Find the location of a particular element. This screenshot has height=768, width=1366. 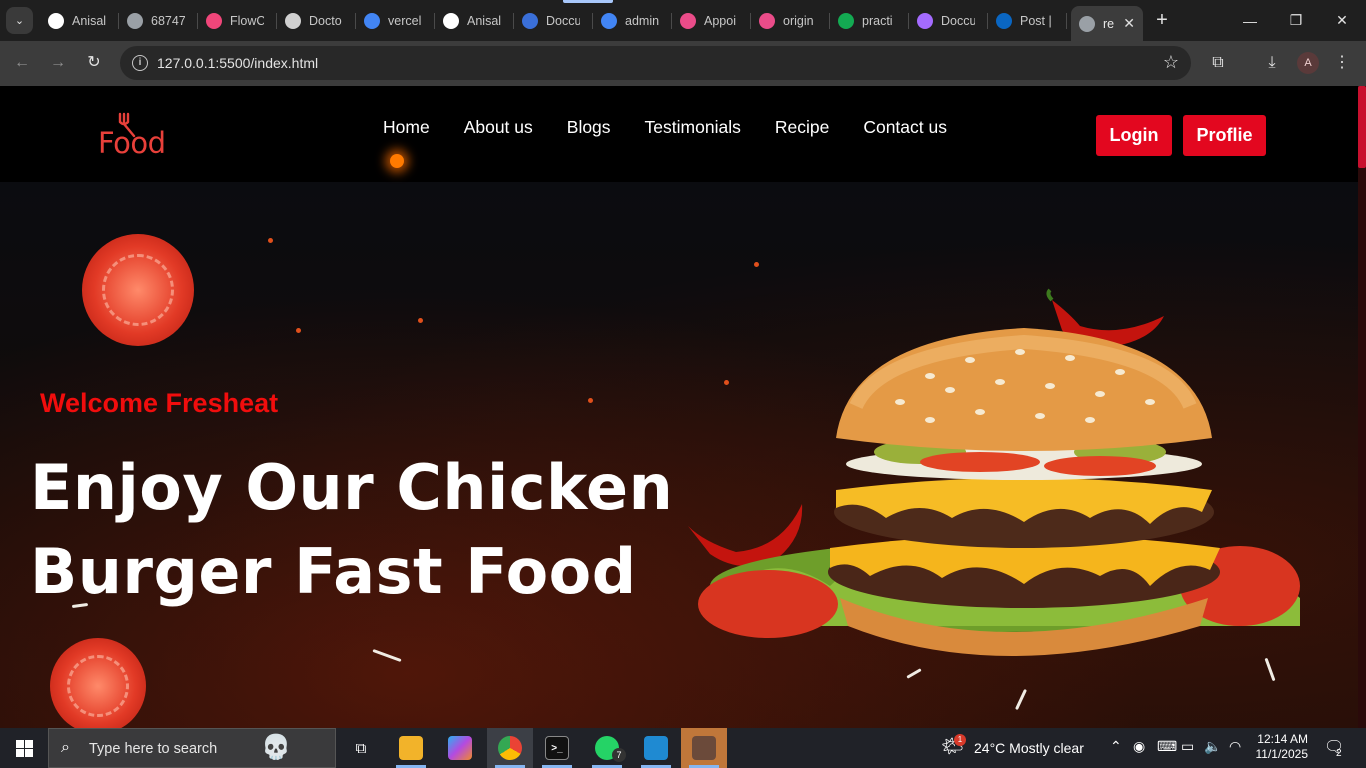

task-view-icon: ⧉ is located at coordinates (361, 748).